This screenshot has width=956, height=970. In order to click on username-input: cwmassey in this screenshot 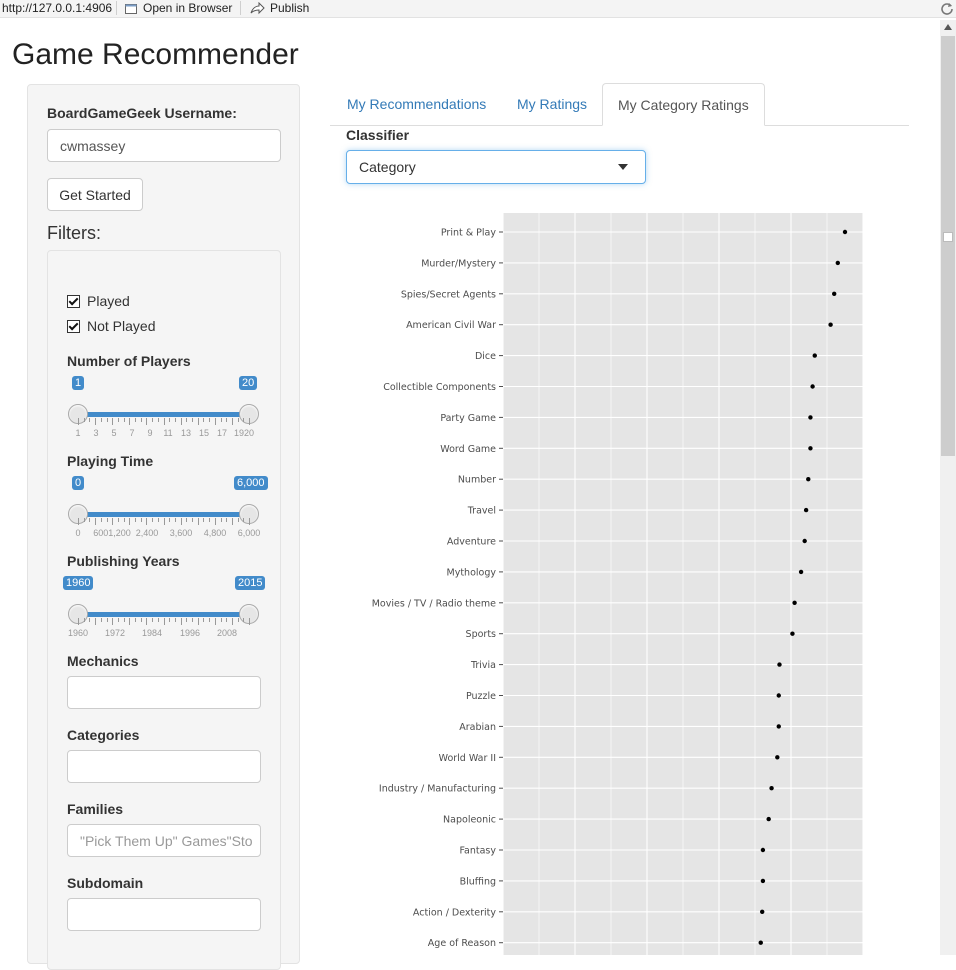, I will do `click(164, 145)`.